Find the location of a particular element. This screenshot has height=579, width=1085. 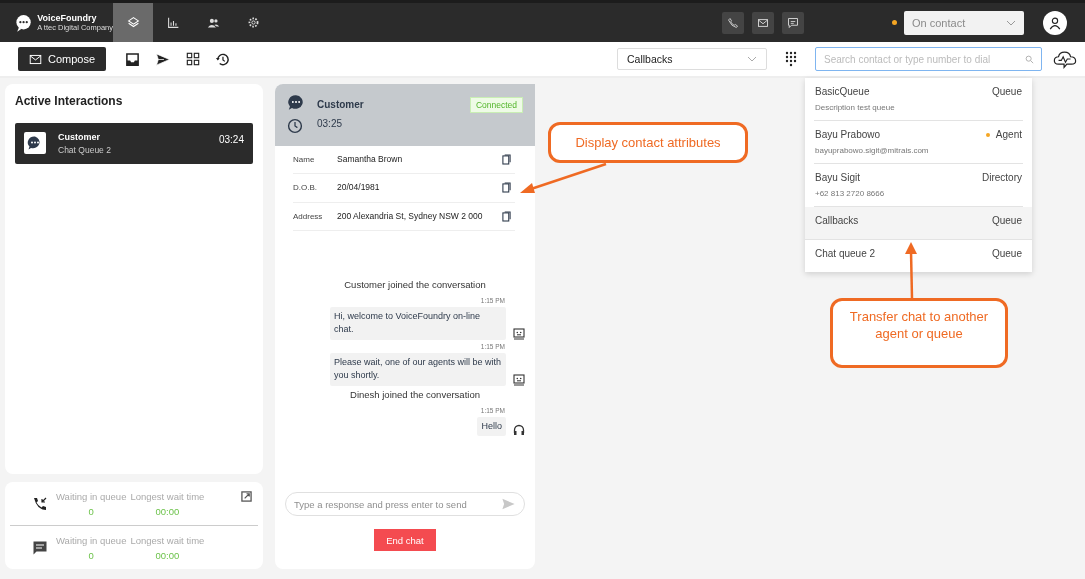

dialpad-icon is located at coordinates (791, 59).